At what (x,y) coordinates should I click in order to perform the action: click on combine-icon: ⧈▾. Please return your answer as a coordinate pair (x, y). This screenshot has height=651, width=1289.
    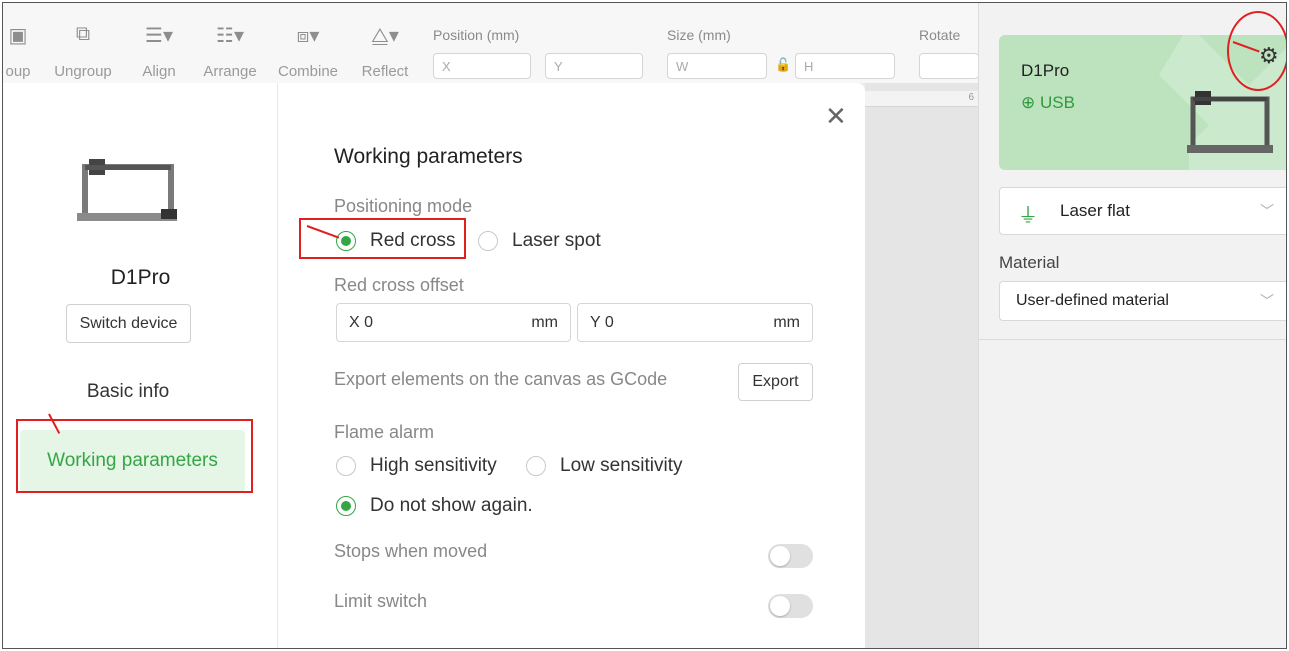
    Looking at the image, I should click on (308, 36).